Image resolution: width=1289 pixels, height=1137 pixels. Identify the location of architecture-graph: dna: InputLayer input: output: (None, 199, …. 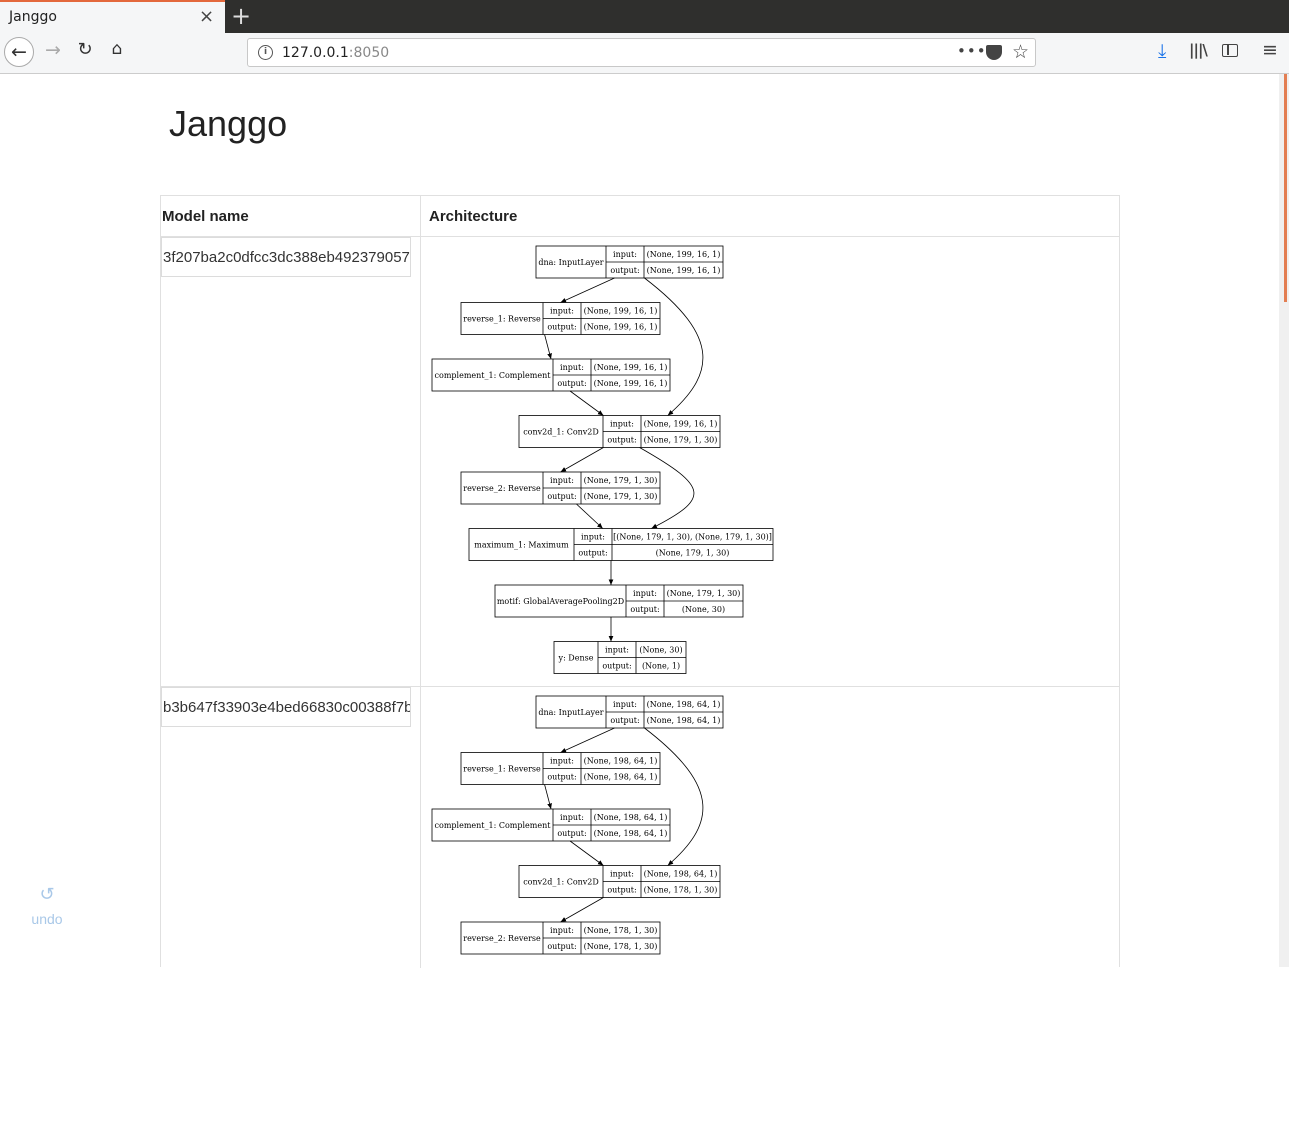
(602, 459).